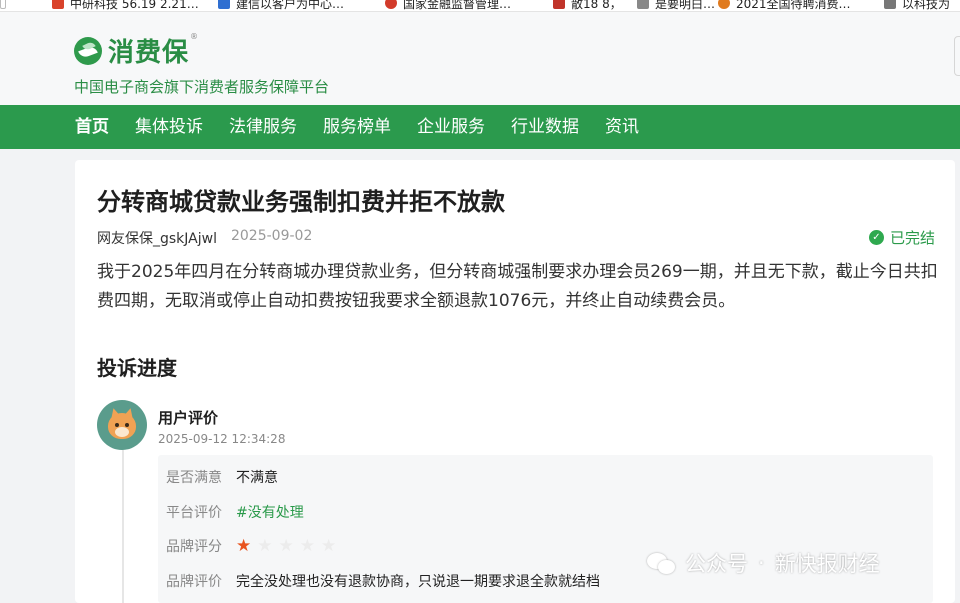  What do you see at coordinates (622, 127) in the screenshot?
I see `nav-item-news: 资讯` at bounding box center [622, 127].